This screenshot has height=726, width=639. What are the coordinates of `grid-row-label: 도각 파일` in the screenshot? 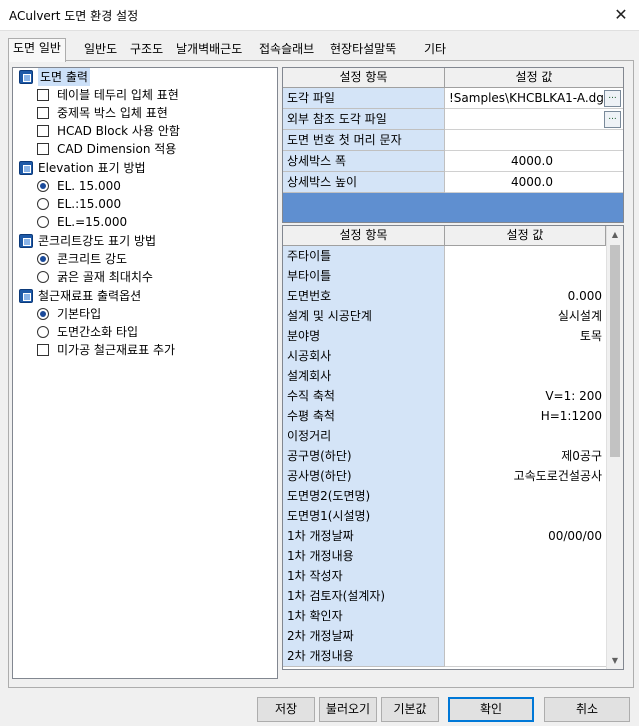 It's located at (364, 98).